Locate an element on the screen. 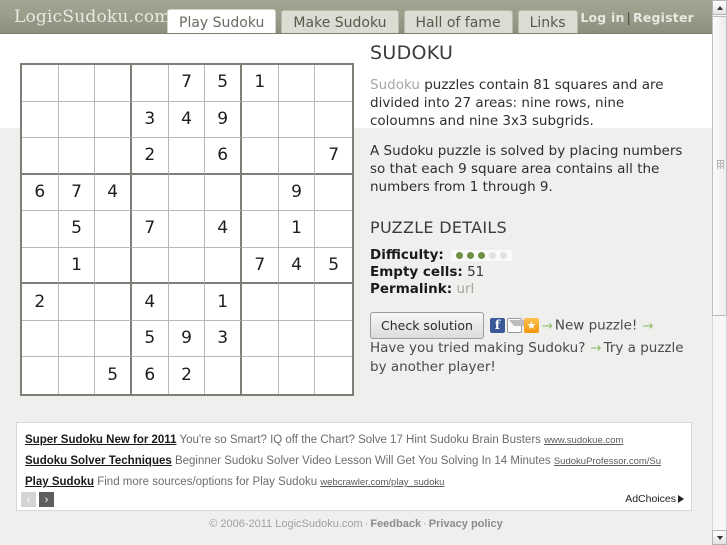  sudoku-cell-r8c8 is located at coordinates (297, 339).